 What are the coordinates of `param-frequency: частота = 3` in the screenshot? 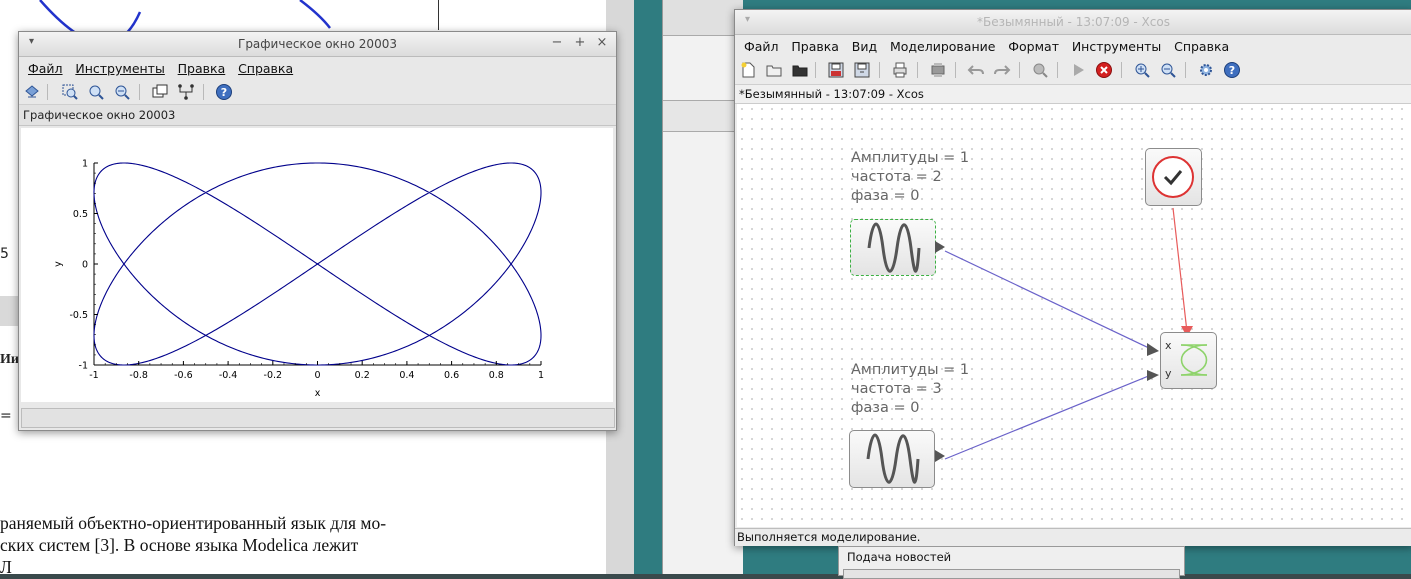 It's located at (896, 389).